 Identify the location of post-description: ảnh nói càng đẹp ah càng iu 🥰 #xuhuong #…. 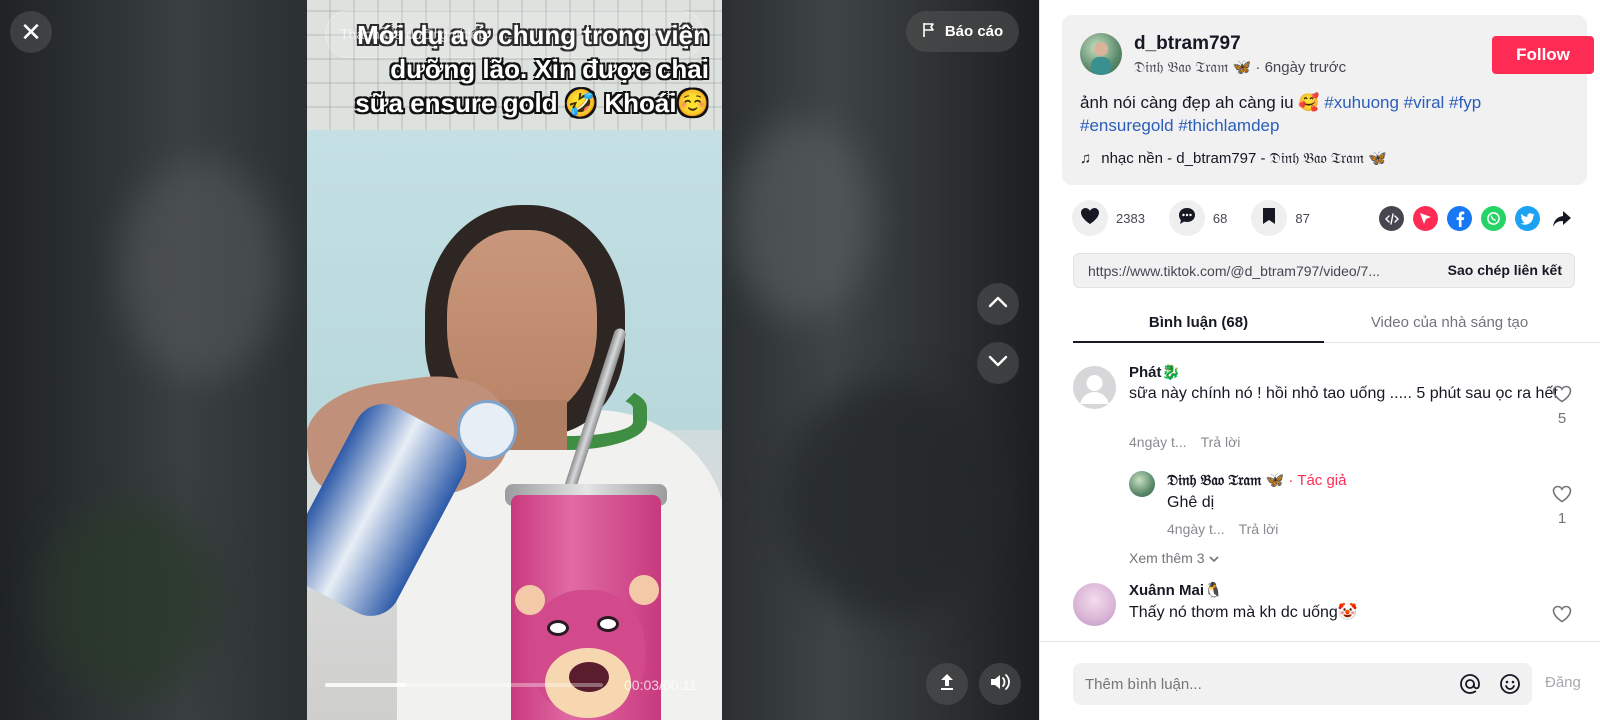
(1320, 114).